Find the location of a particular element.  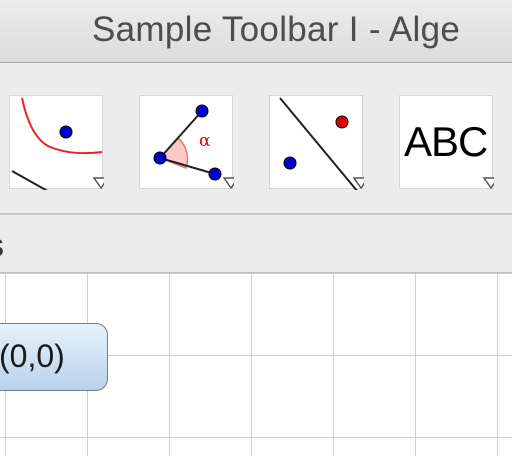

tool-button-line-points is located at coordinates (316, 142).